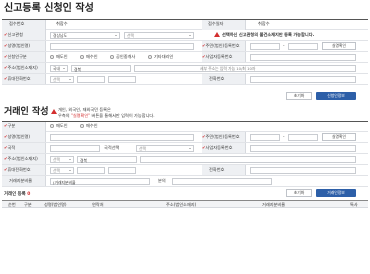  What do you see at coordinates (13, 34) in the screenshot?
I see `agency-label: ✔신고관청` at bounding box center [13, 34].